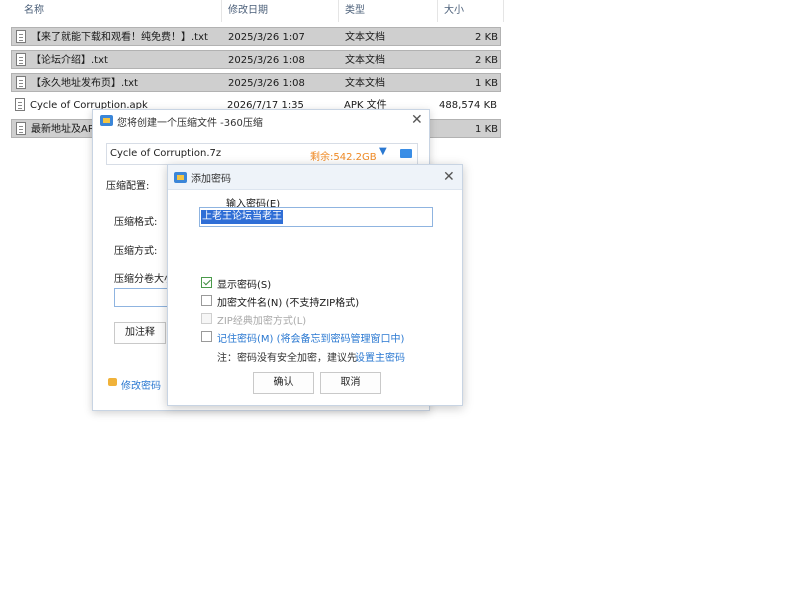 This screenshot has height=598, width=800. What do you see at coordinates (288, 301) in the screenshot?
I see `encrypt-filenames-label: 加密文件名(N) (不支持ZIP格式)` at bounding box center [288, 301].